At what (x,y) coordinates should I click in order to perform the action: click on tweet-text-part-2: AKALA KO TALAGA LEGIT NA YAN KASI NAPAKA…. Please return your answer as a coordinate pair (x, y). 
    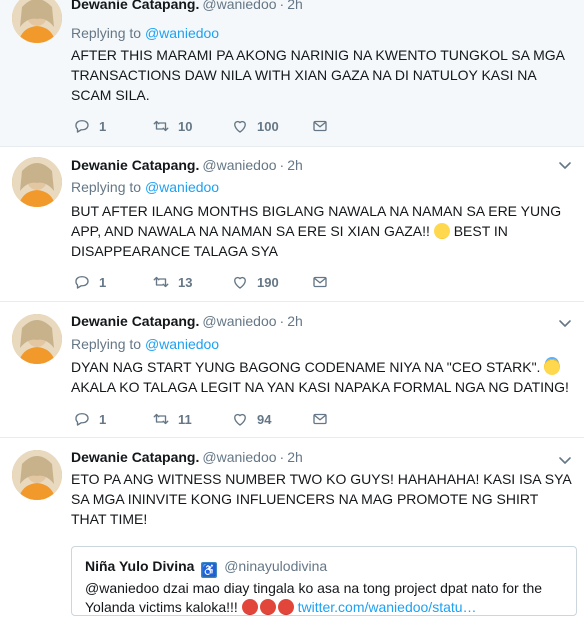
    Looking at the image, I should click on (320, 387).